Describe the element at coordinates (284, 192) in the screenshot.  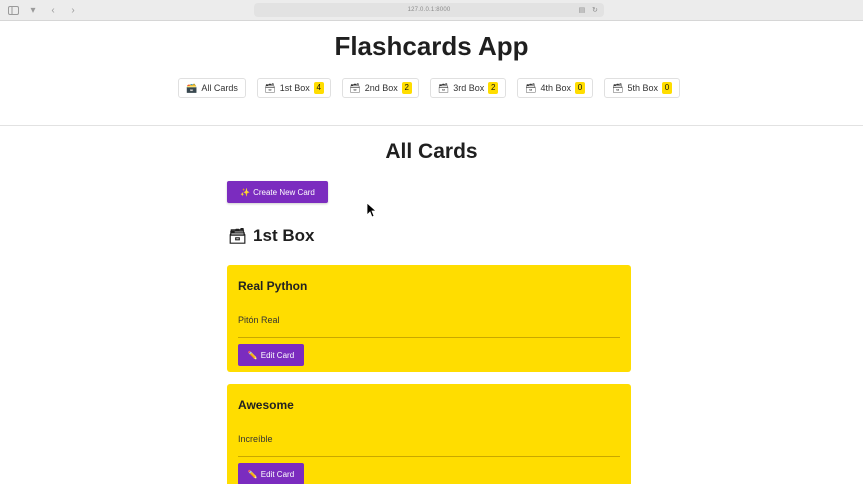
I see `create-button-label: Create New Card` at that location.